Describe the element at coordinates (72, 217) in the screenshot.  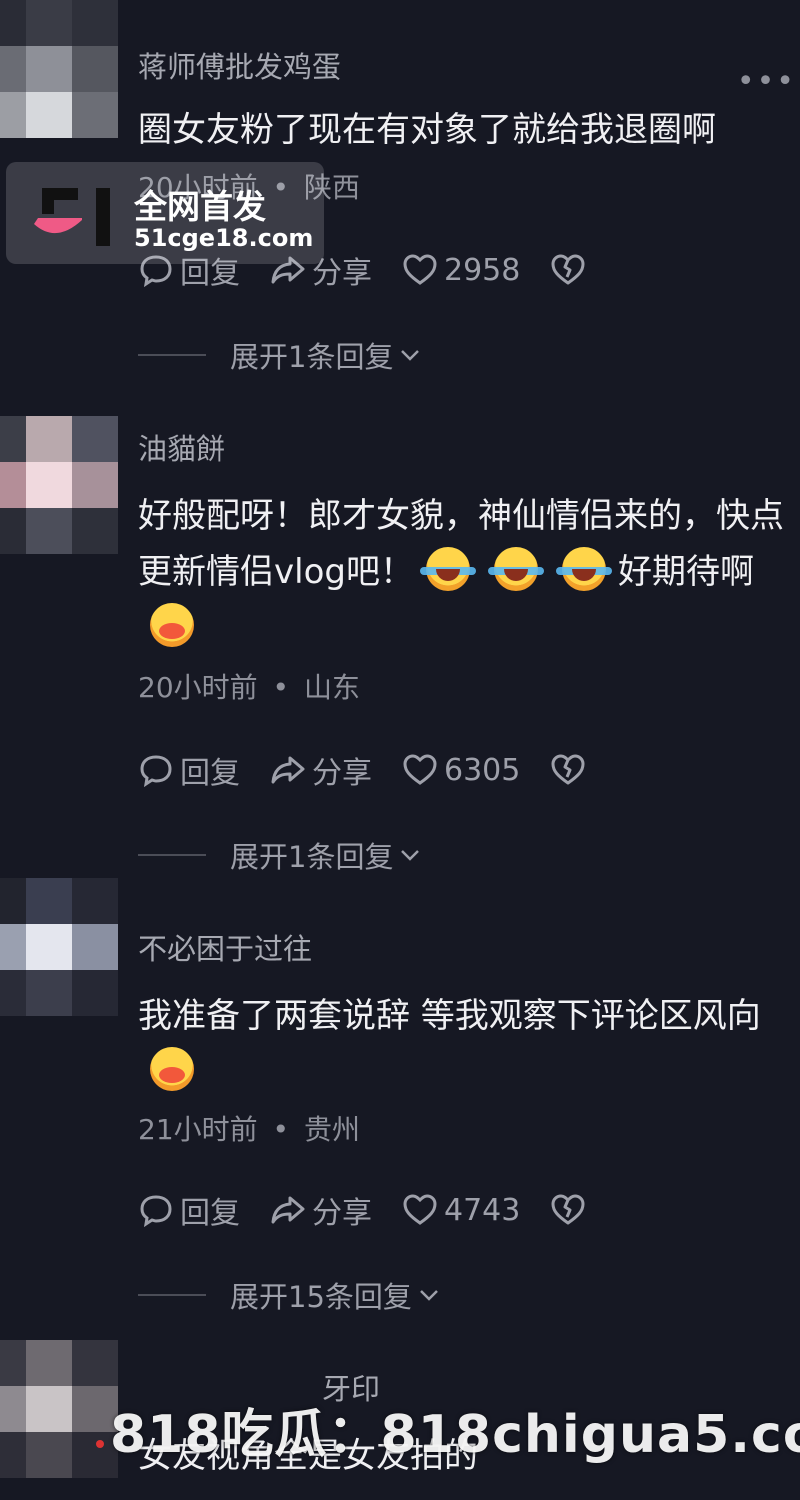
I see `watermark-logo-icon` at that location.